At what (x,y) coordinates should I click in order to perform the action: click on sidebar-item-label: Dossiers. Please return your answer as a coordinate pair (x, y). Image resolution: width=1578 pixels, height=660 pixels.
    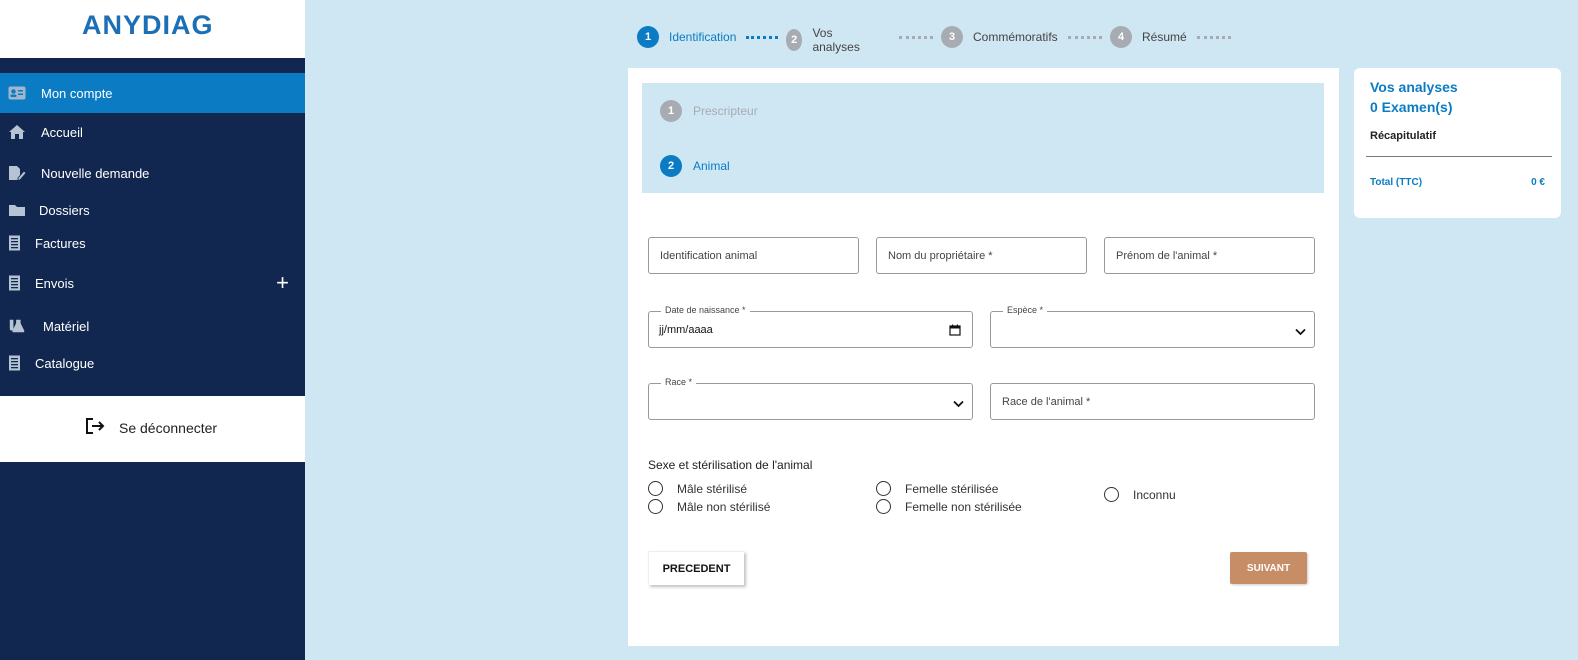
    Looking at the image, I should click on (64, 210).